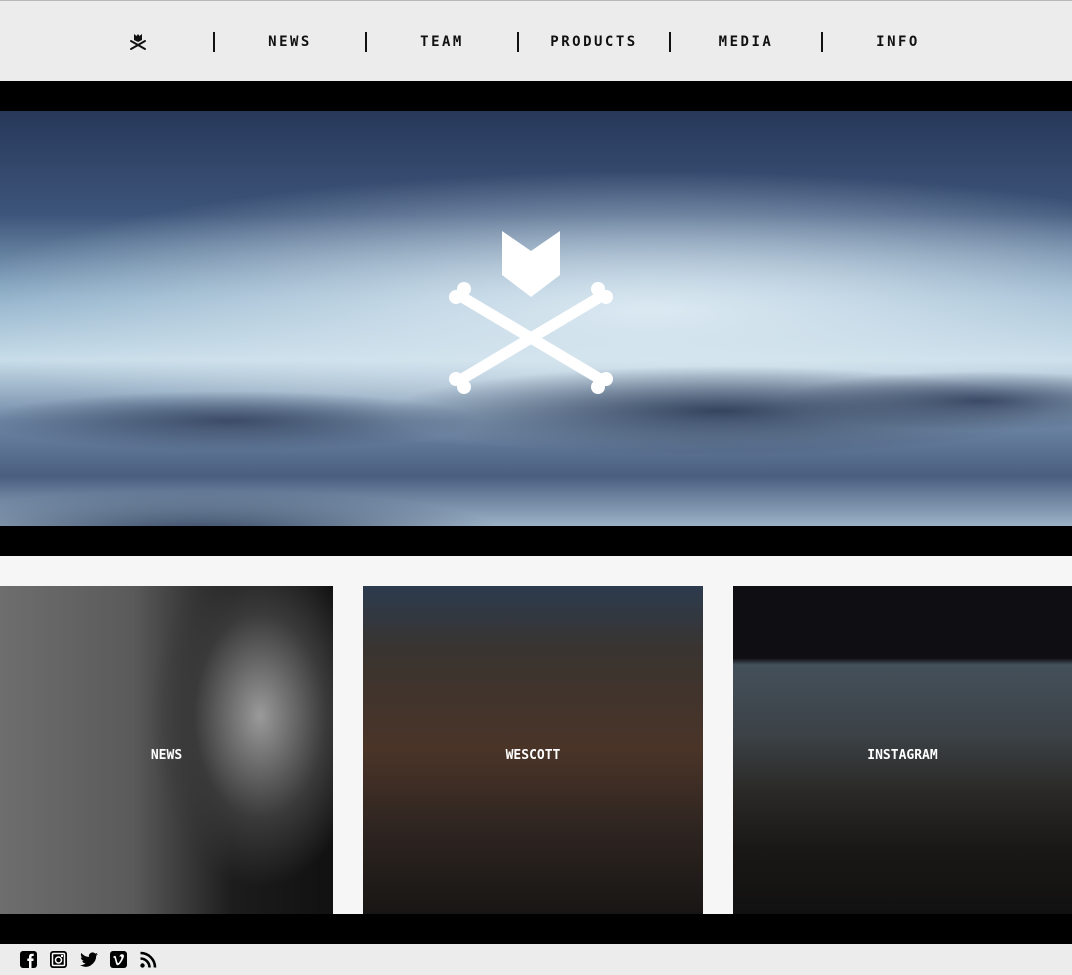  I want to click on nav-media: MEDIA, so click(746, 42).